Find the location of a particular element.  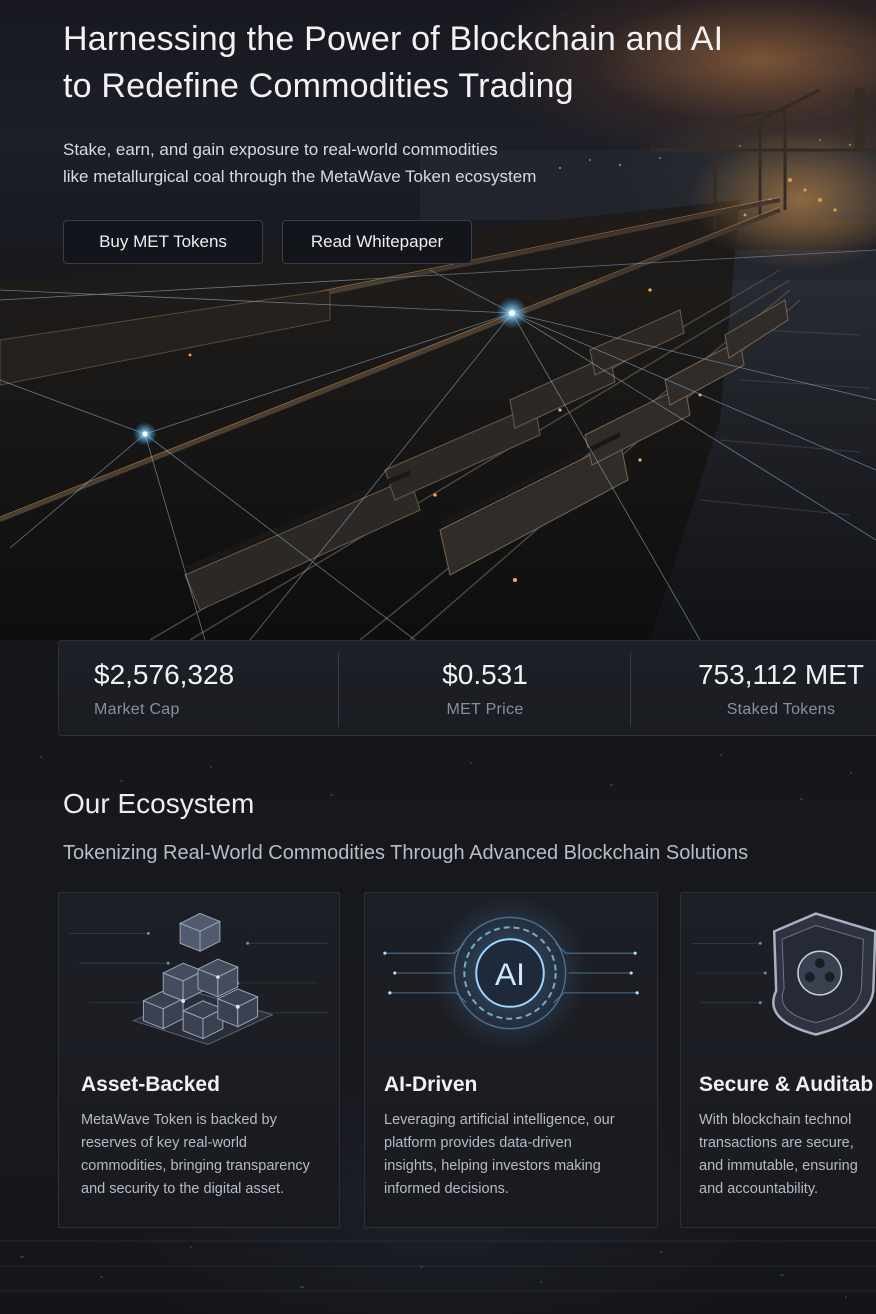

ai-chip-label: AI is located at coordinates (510, 974).